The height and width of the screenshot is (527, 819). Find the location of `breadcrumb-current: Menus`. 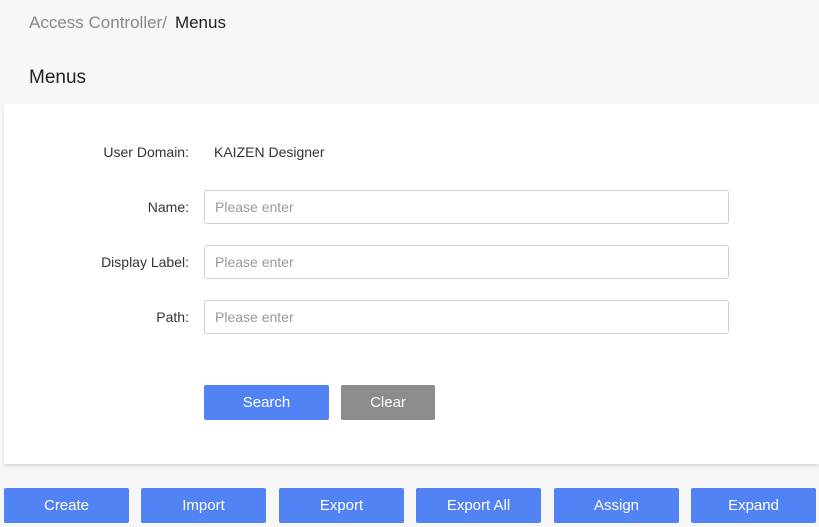

breadcrumb-current: Menus is located at coordinates (200, 22).